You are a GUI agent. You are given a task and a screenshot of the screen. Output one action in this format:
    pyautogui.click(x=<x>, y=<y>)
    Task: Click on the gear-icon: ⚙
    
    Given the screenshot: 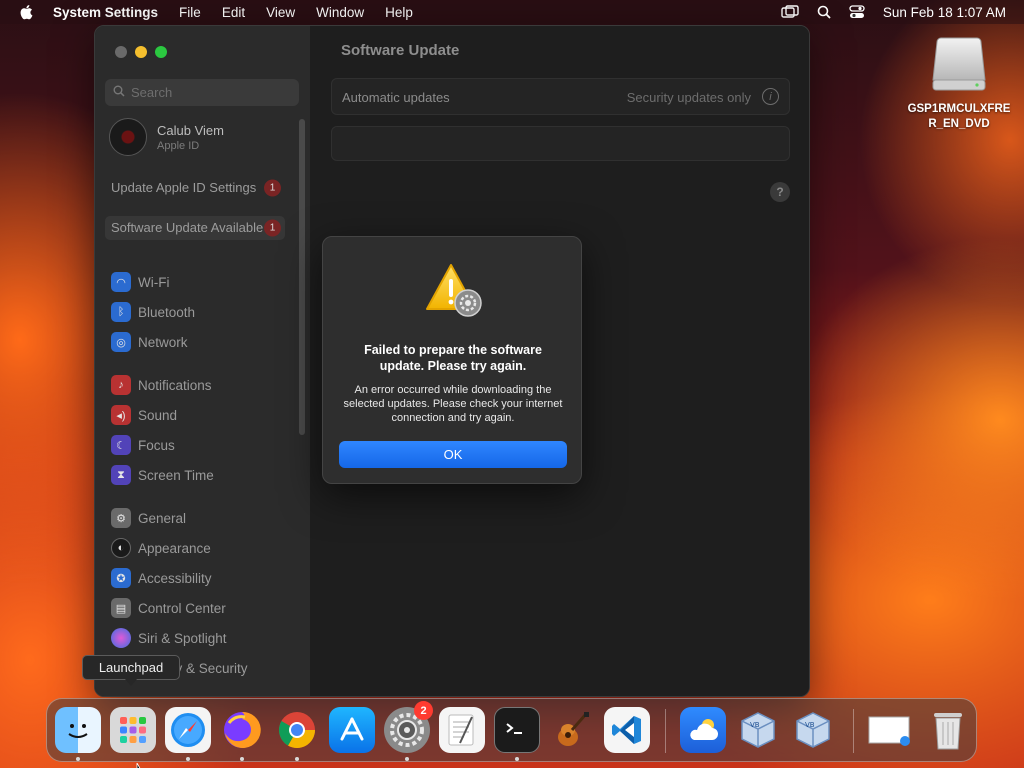 What is the action you would take?
    pyautogui.click(x=121, y=518)
    